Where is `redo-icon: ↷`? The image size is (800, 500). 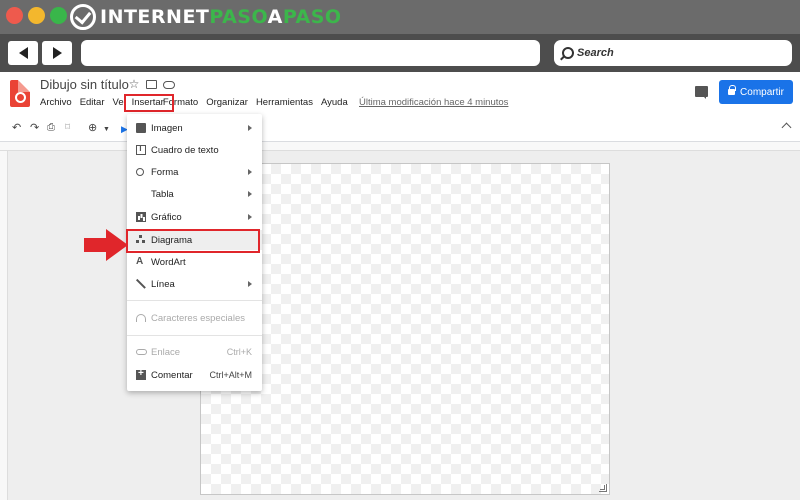
redo-icon: ↷ is located at coordinates (34, 128).